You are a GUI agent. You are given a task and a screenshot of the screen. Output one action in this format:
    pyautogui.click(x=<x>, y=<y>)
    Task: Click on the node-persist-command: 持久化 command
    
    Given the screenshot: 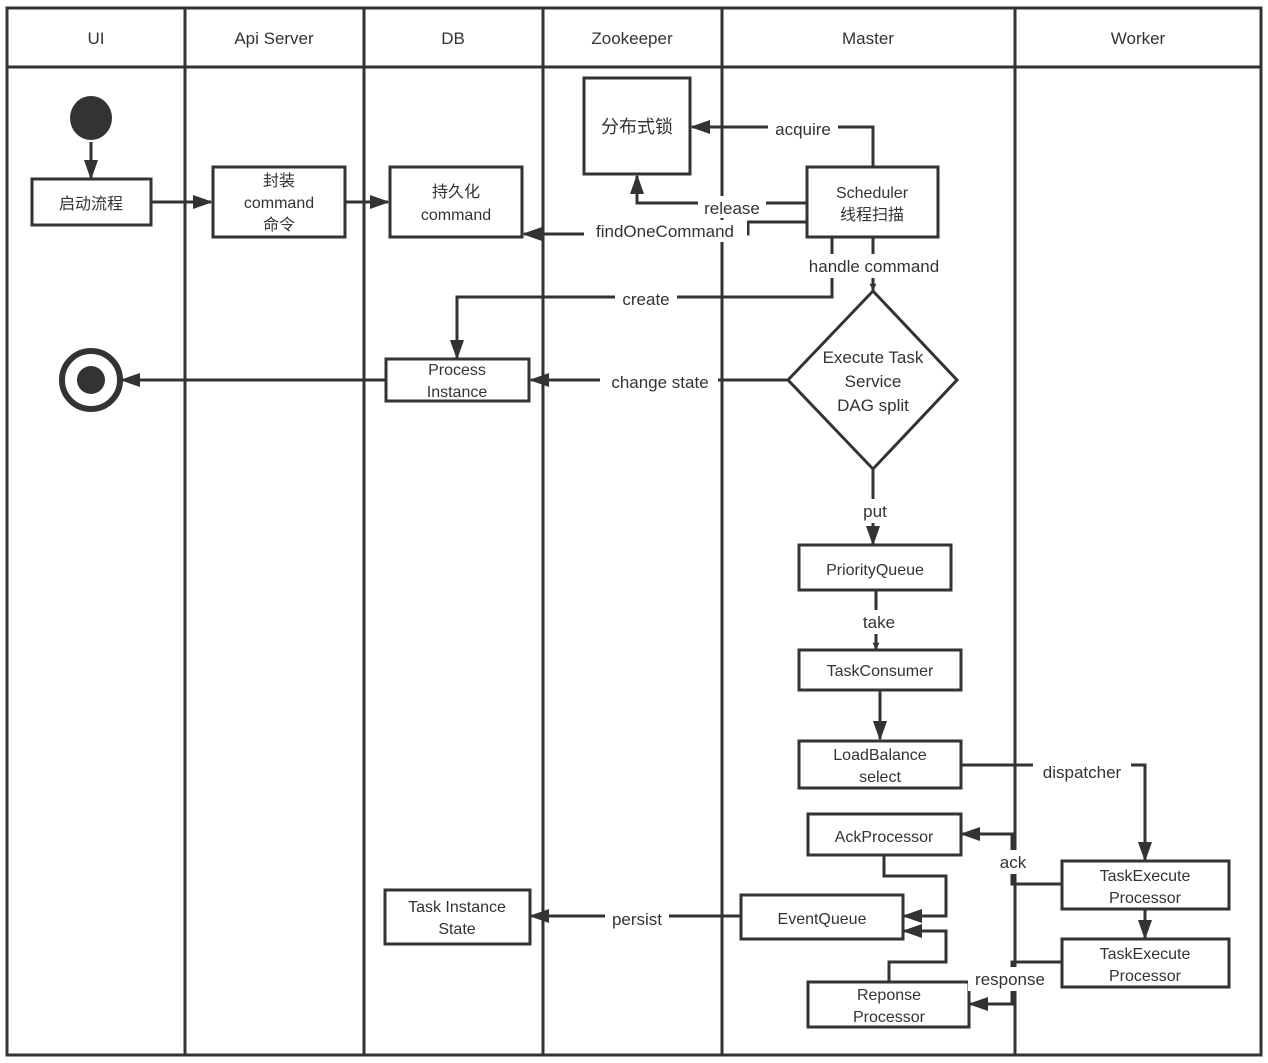 What is the action you would take?
    pyautogui.click(x=456, y=202)
    